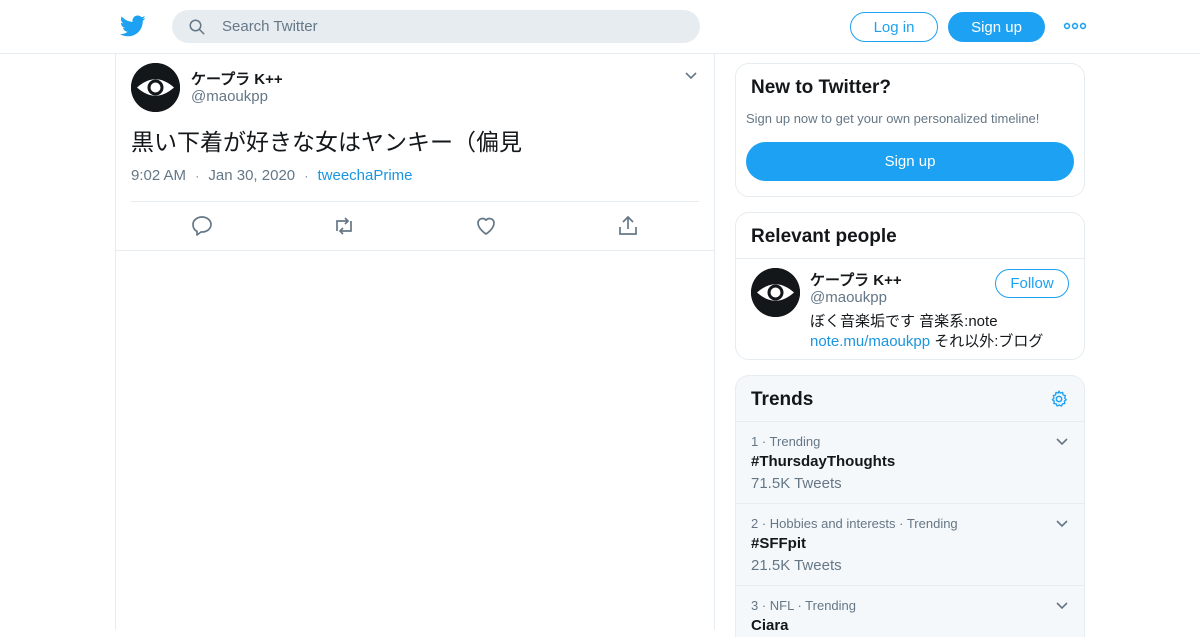 This screenshot has width=1200, height=637. I want to click on twitter-bird-icon, so click(133, 26).